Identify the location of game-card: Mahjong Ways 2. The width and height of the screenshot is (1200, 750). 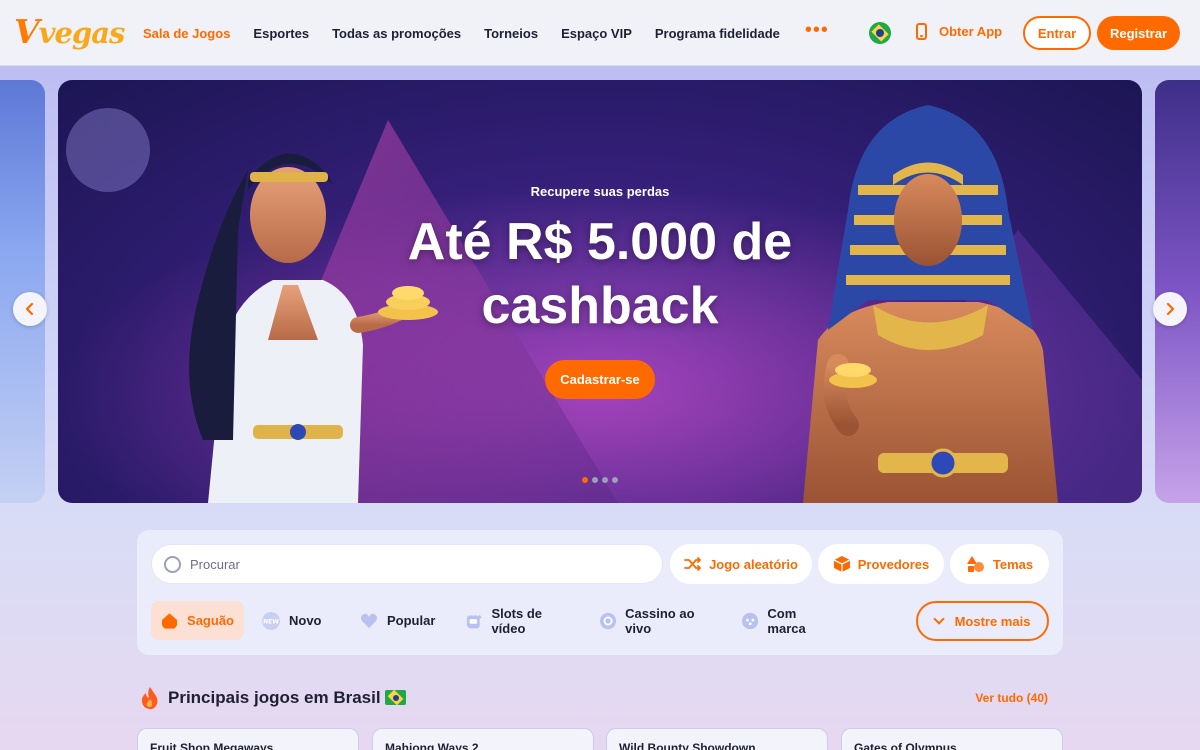
(483, 739).